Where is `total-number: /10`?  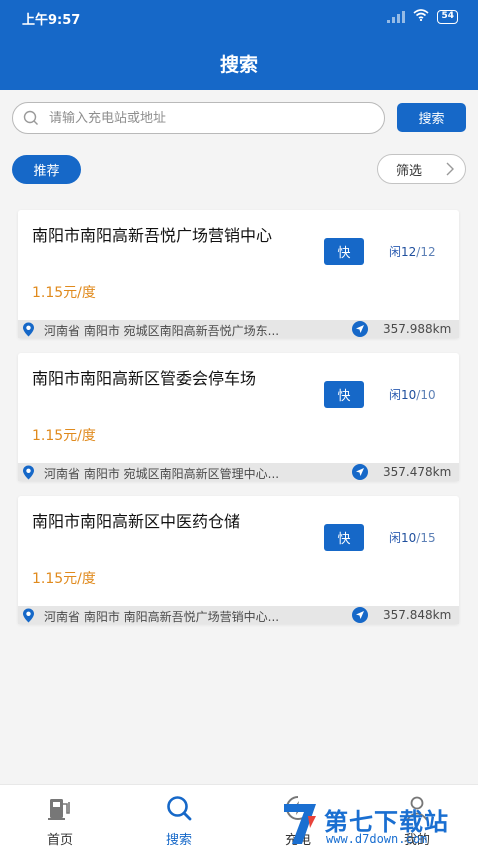
total-number: /10 is located at coordinates (426, 395).